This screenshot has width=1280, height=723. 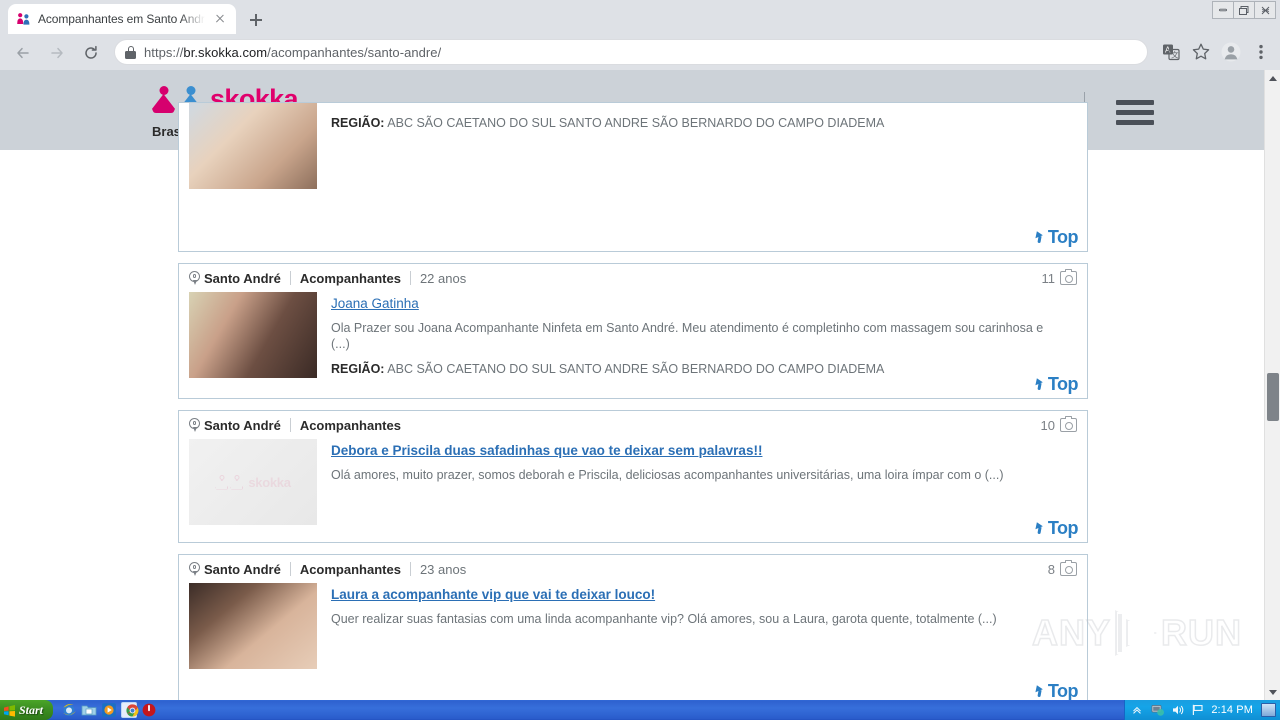 I want to click on listing-city: Santo André, so click(x=242, y=278).